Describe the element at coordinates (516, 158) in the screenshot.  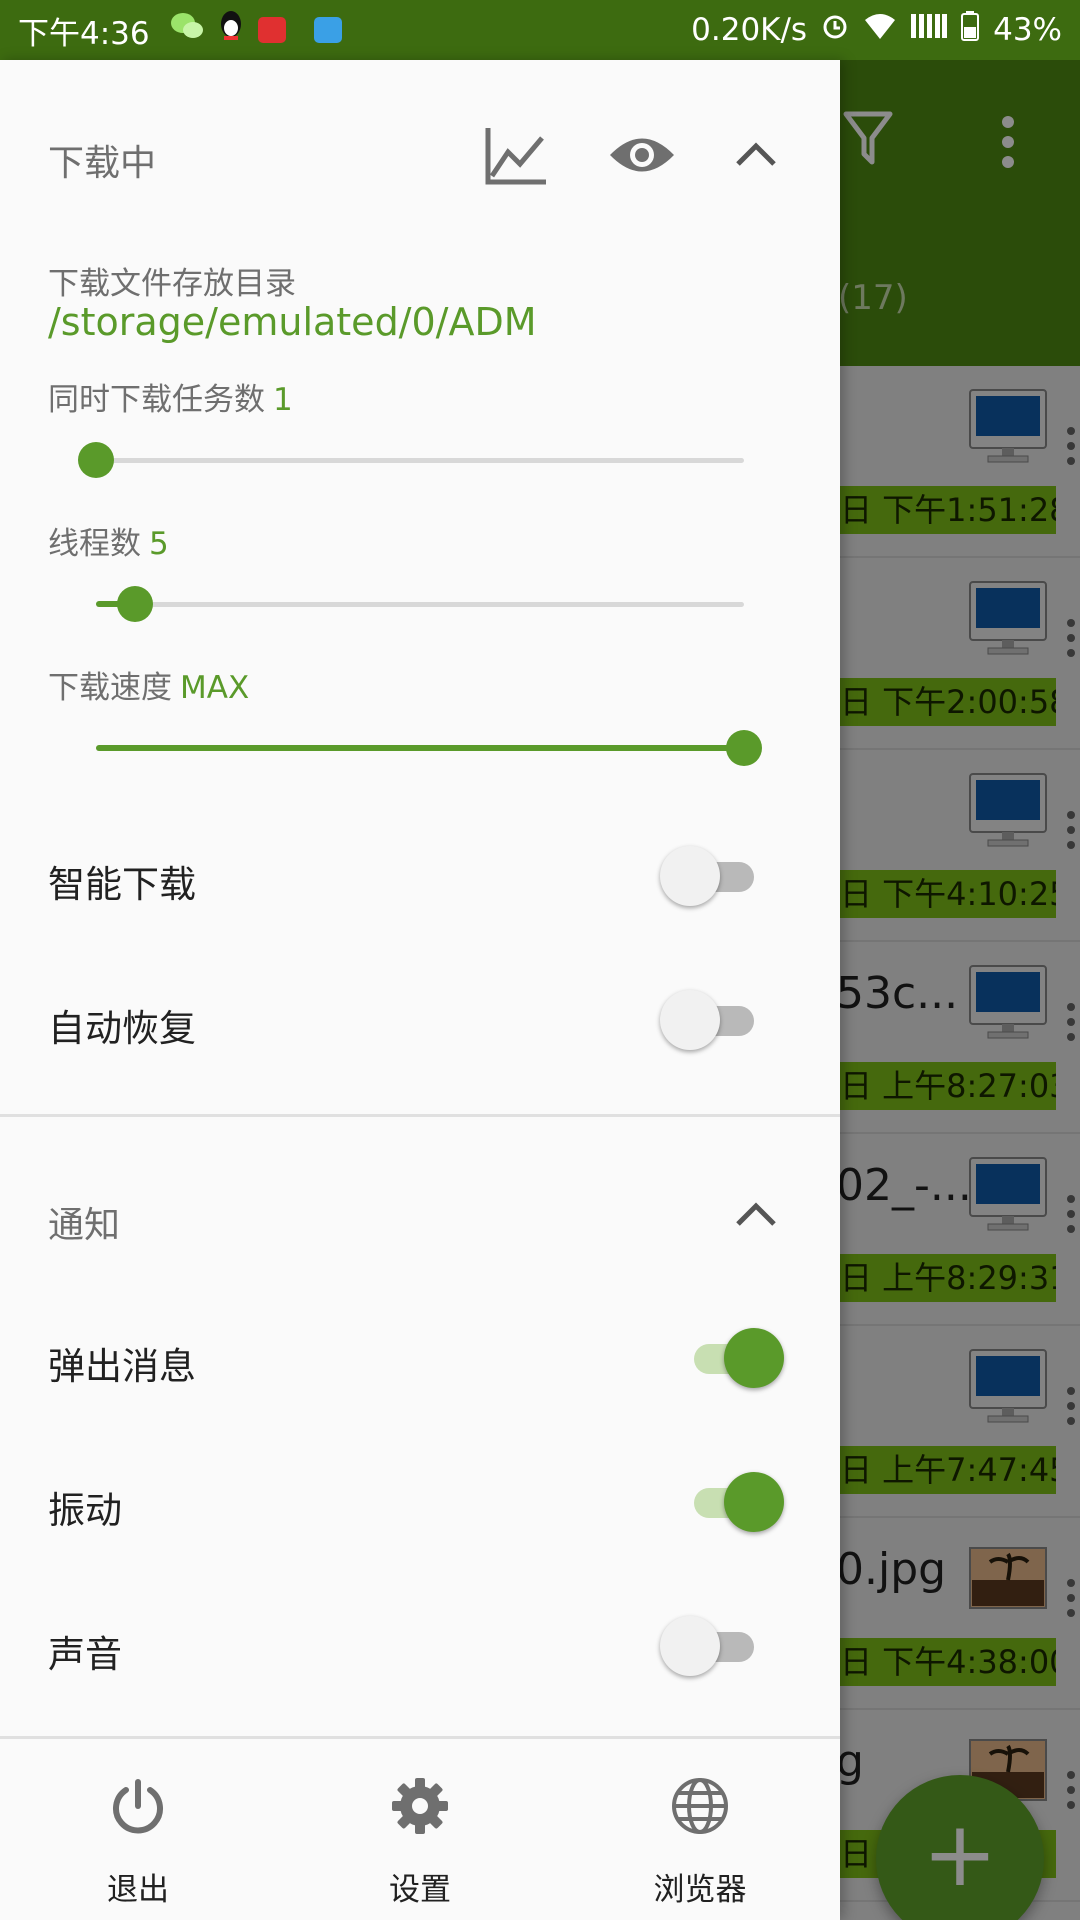
I see `chart-icon` at that location.